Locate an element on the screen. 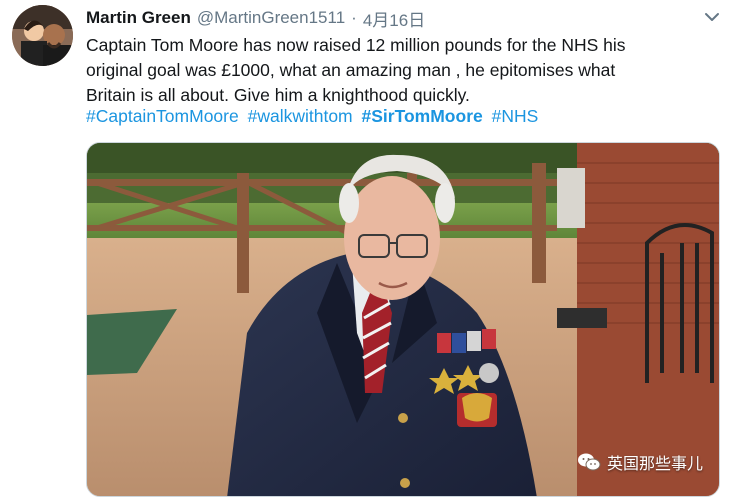  hashtag-sirtommoore: #SirTomMoore is located at coordinates (422, 116).